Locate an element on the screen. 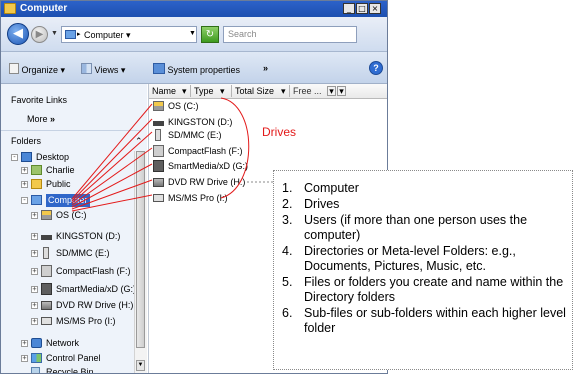 The width and height of the screenshot is (576, 374). organize-button: Organize ▾ is located at coordinates (37, 69).